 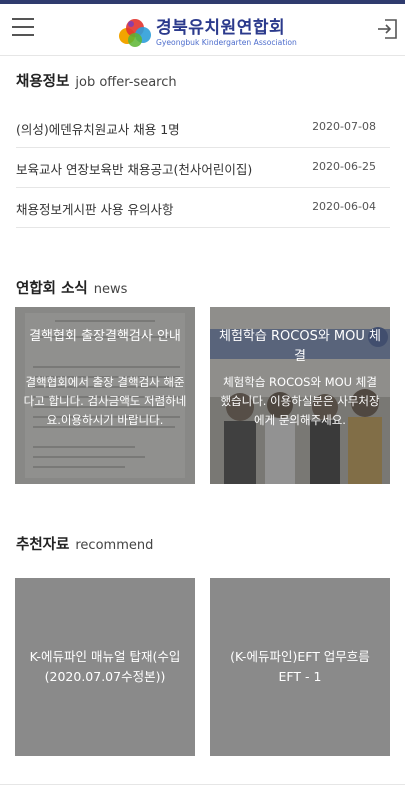 I want to click on job-row-3: 채용정보게시판 사용 유의사항 2020-06-04, so click(x=203, y=208).